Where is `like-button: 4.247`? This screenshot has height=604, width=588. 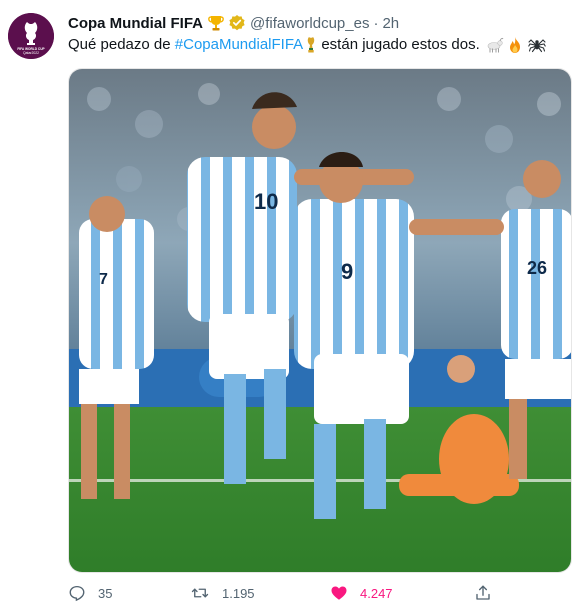
like-button: 4.247 is located at coordinates (361, 593).